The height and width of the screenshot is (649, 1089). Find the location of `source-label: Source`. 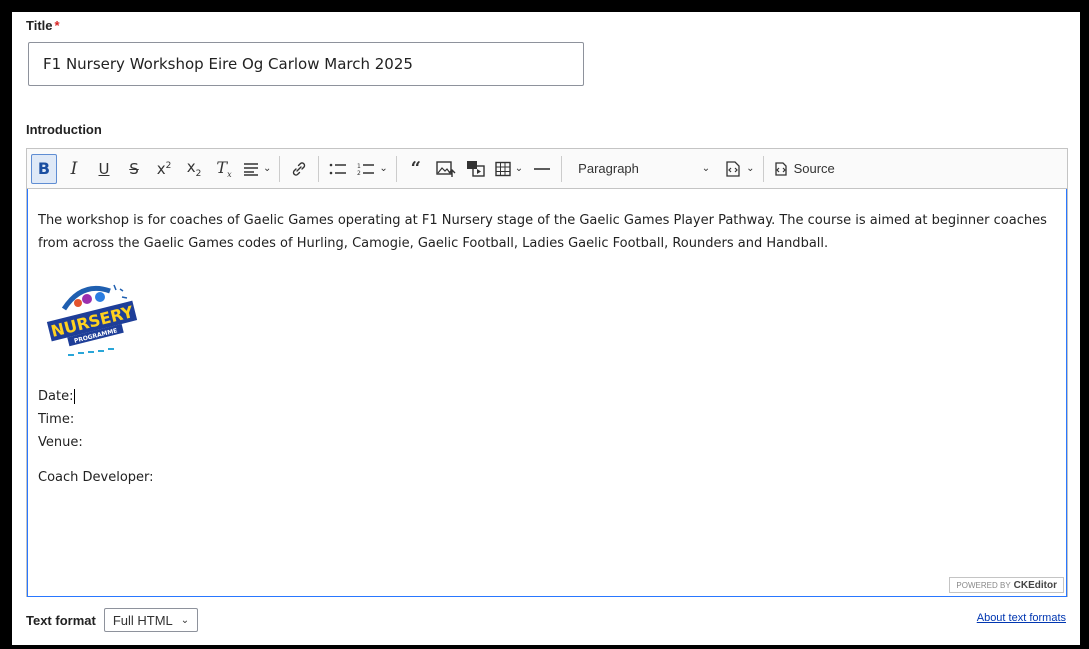

source-label: Source is located at coordinates (814, 168).